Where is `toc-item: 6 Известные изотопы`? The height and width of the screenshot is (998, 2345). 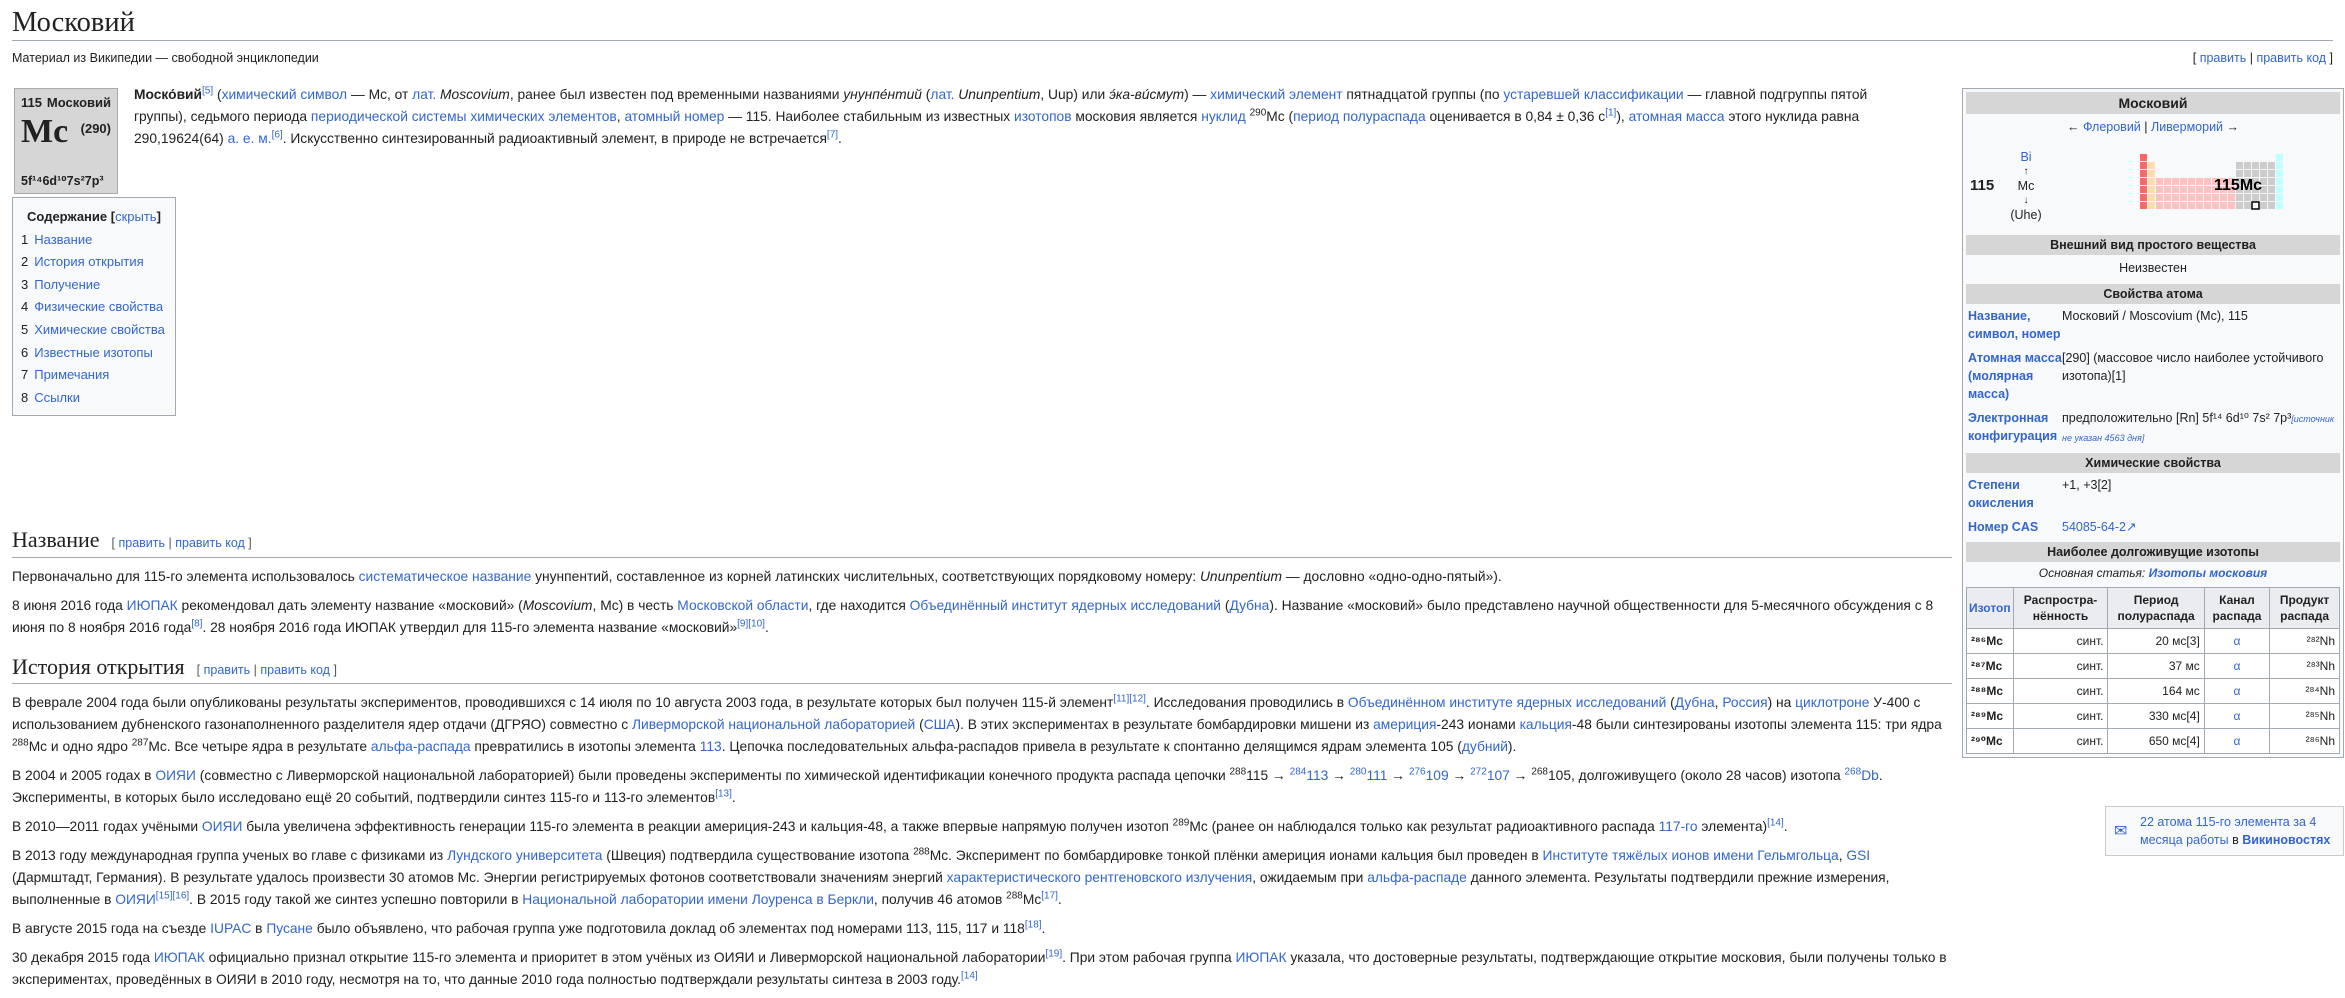
toc-item: 6 Известные изотопы is located at coordinates (94, 353).